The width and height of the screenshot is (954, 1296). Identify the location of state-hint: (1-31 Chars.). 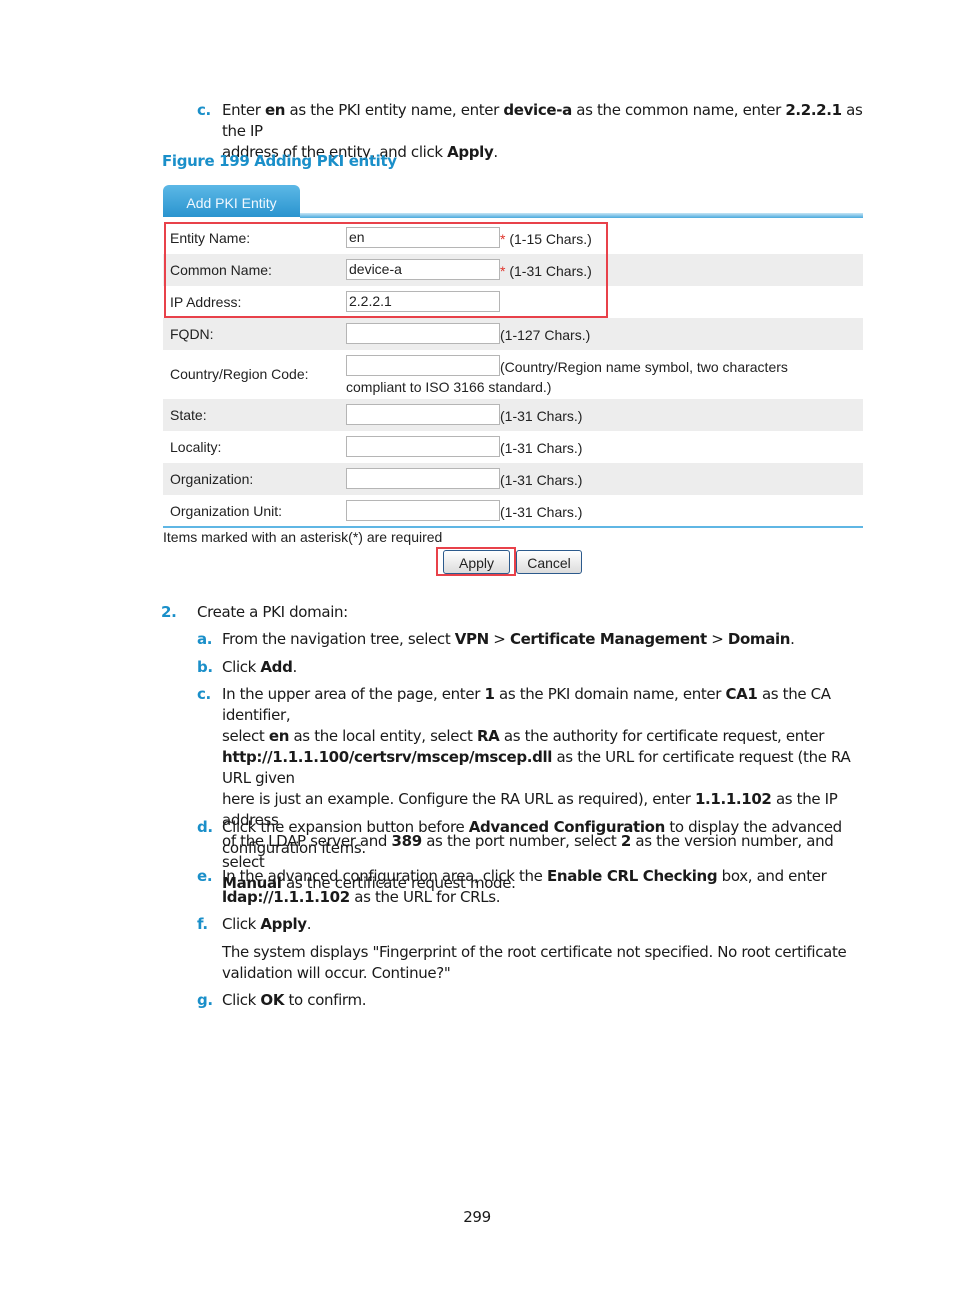
(541, 416).